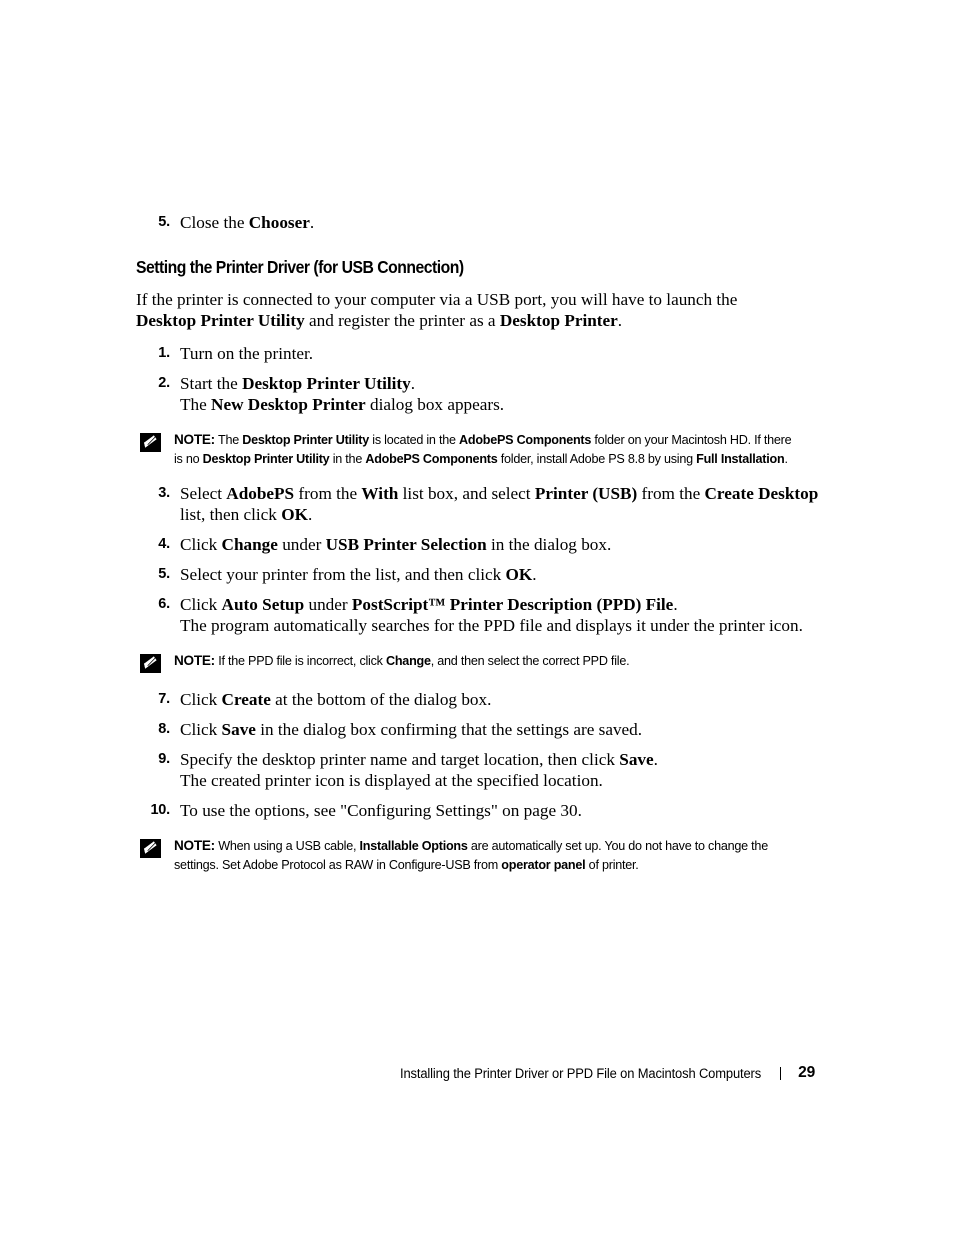  Describe the element at coordinates (480, 222) in the screenshot. I see `list-item-step-5-continued: 5. Close the Chooser.` at that location.